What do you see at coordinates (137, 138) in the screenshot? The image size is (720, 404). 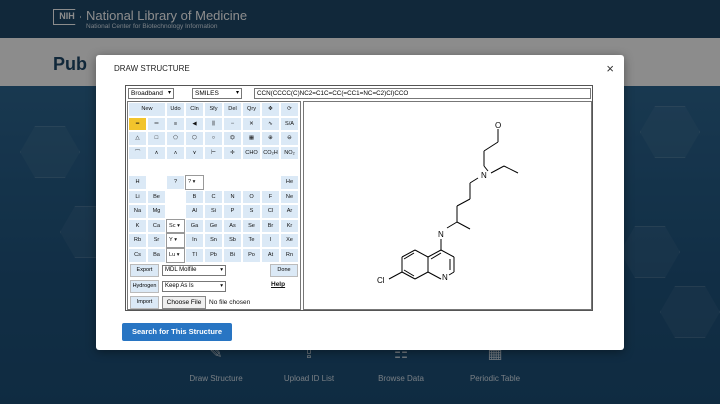 I see `triangle-ring-icon: △` at bounding box center [137, 138].